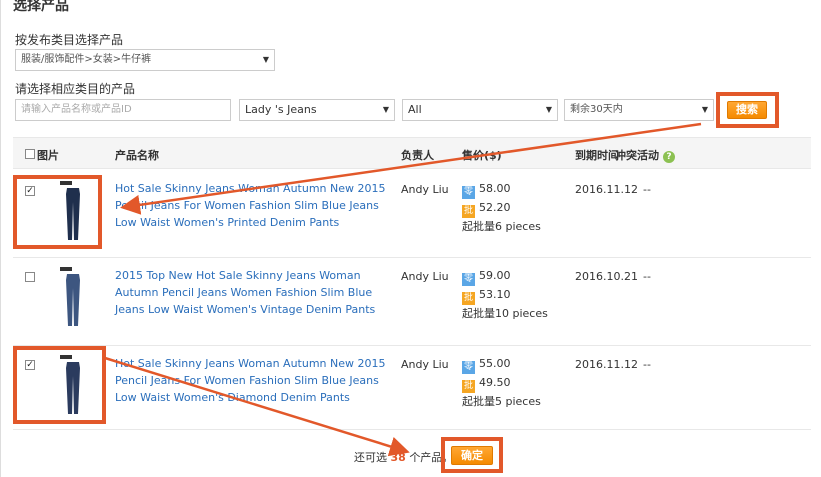 This screenshot has width=821, height=477. What do you see at coordinates (69, 40) in the screenshot?
I see `category-label: 按发布类目选择产品` at bounding box center [69, 40].